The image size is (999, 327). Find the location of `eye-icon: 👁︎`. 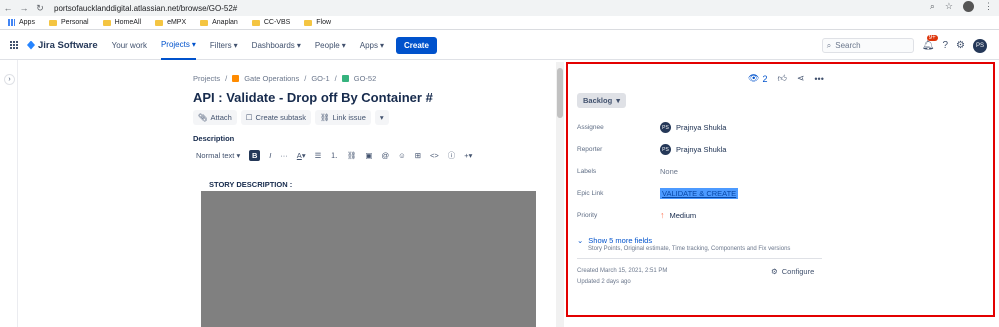

eye-icon: 👁︎ is located at coordinates (754, 78).